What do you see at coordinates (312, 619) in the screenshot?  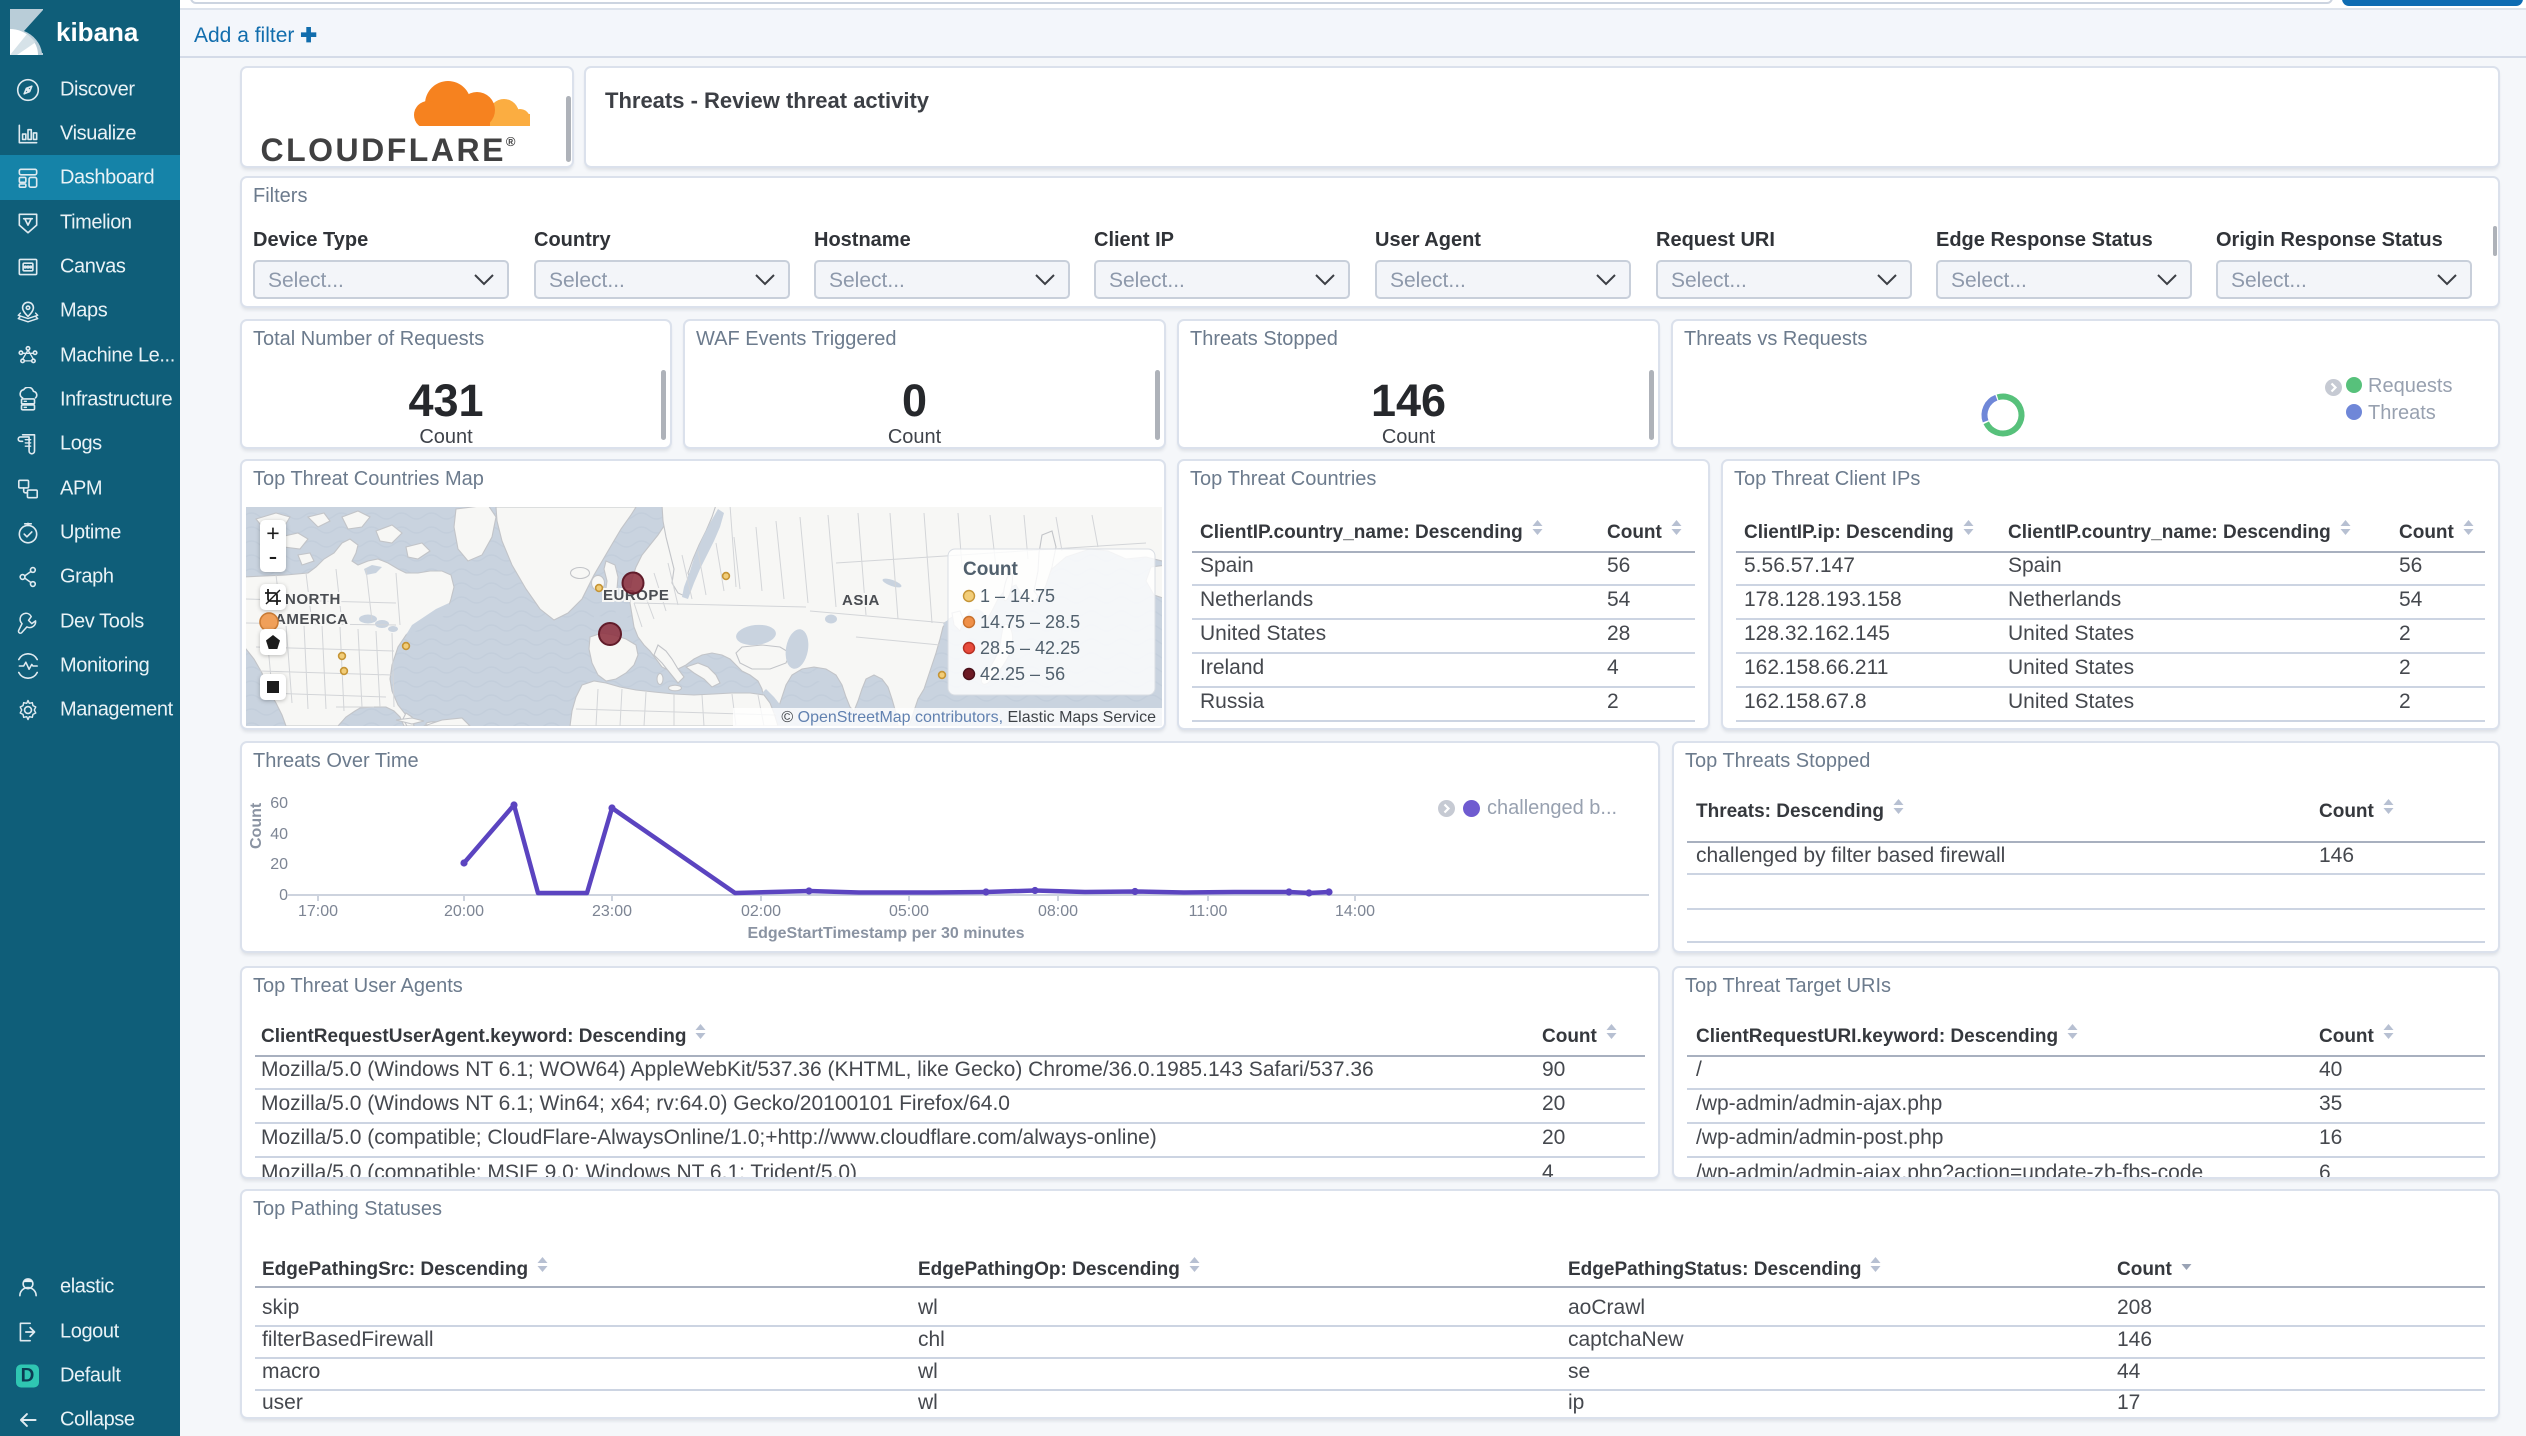 I see `svg-text: AMERICA` at bounding box center [312, 619].